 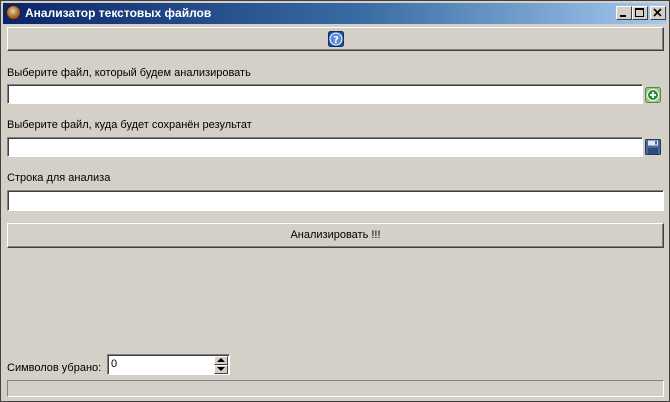 What do you see at coordinates (118, 13) in the screenshot?
I see `window-title: Анализатор текстовых файлов` at bounding box center [118, 13].